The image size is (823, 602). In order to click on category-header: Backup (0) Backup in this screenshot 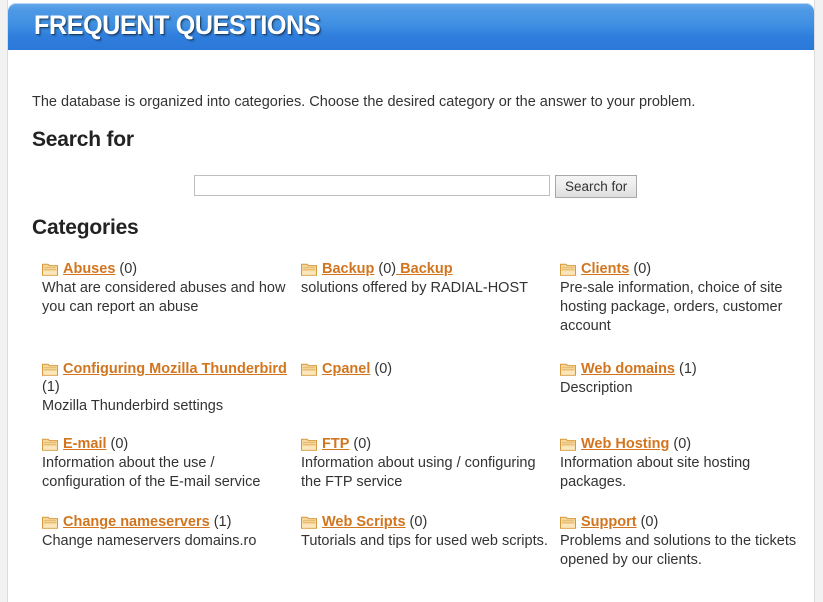, I will do `click(425, 269)`.